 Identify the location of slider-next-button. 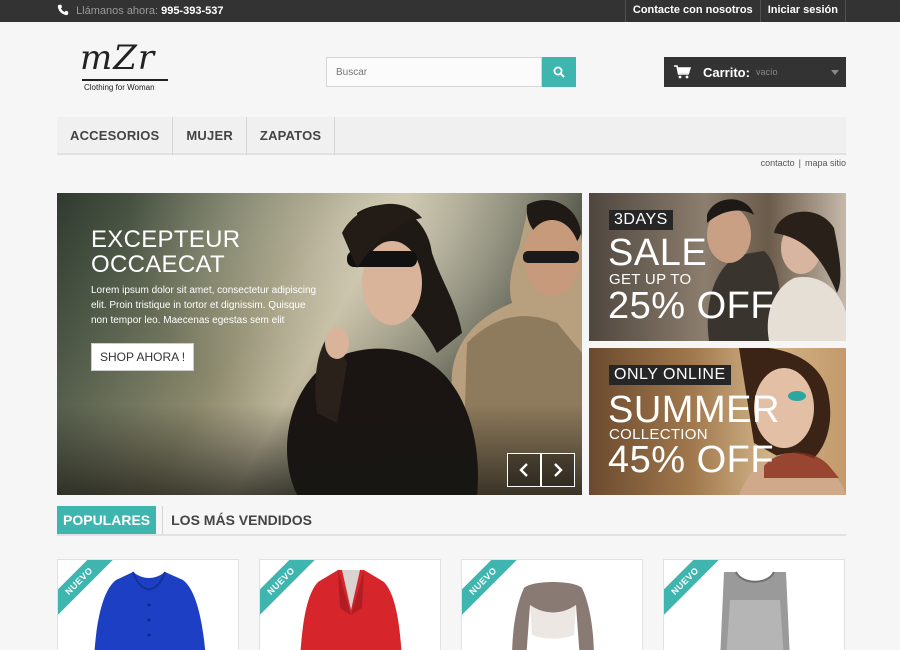
(558, 470).